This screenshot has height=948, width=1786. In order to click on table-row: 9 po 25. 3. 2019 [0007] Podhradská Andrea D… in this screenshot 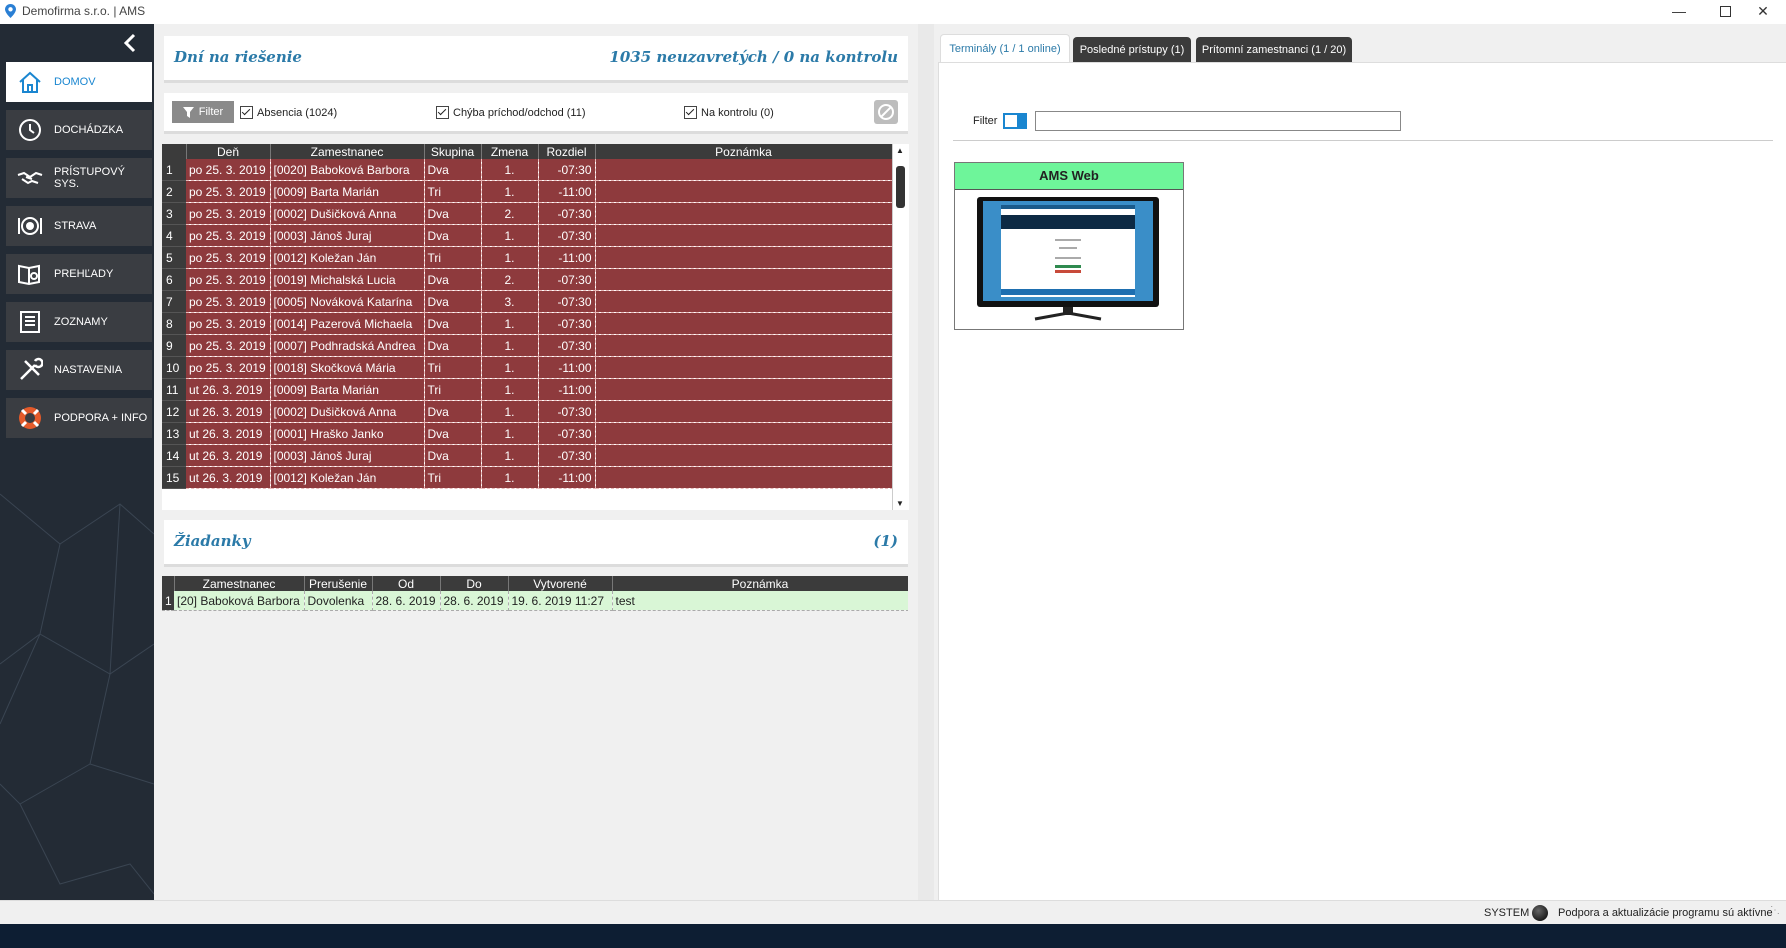, I will do `click(527, 345)`.